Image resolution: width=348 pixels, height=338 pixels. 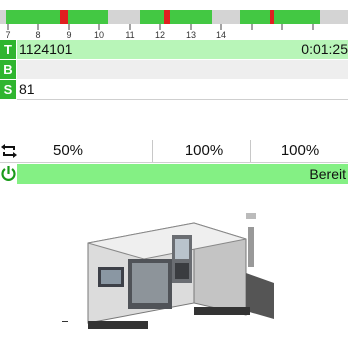 What do you see at coordinates (46, 49) in the screenshot?
I see `tool-number: 1124101` at bounding box center [46, 49].